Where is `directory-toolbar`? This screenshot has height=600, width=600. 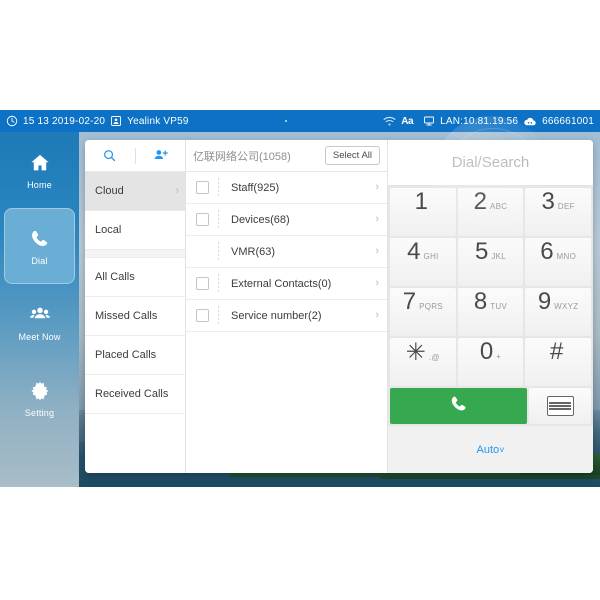
directory-toolbar is located at coordinates (135, 156).